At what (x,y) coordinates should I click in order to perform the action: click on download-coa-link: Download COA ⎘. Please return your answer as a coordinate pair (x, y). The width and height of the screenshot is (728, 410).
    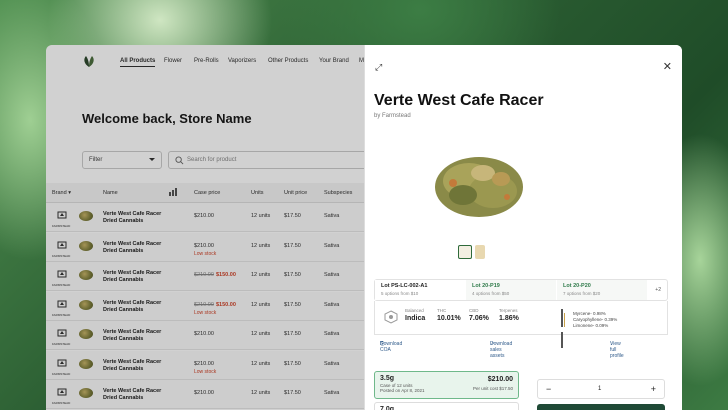
    Looking at the image, I should click on (391, 347).